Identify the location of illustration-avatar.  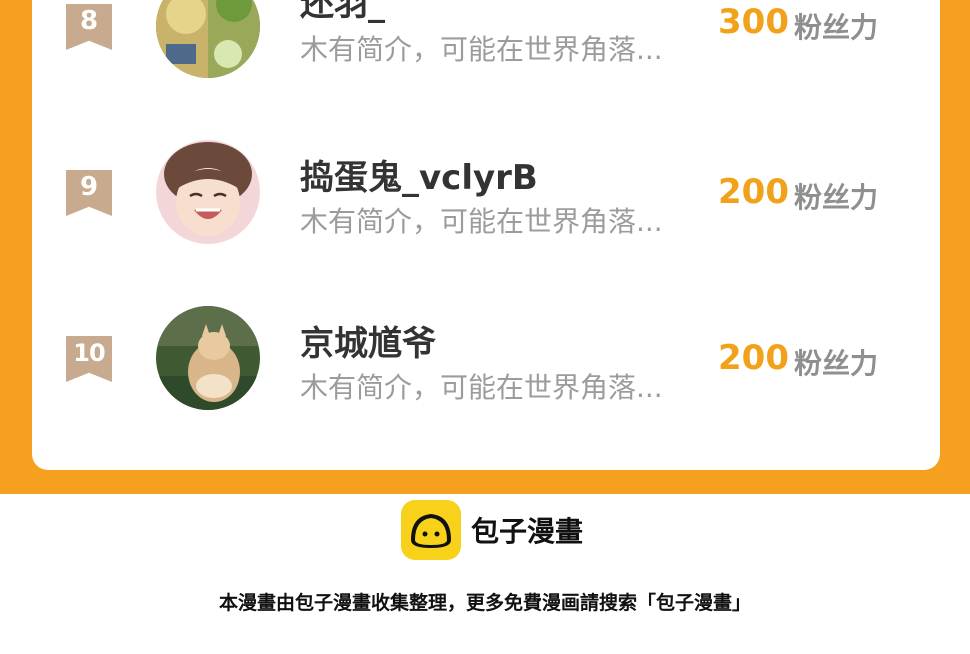
(208, 39).